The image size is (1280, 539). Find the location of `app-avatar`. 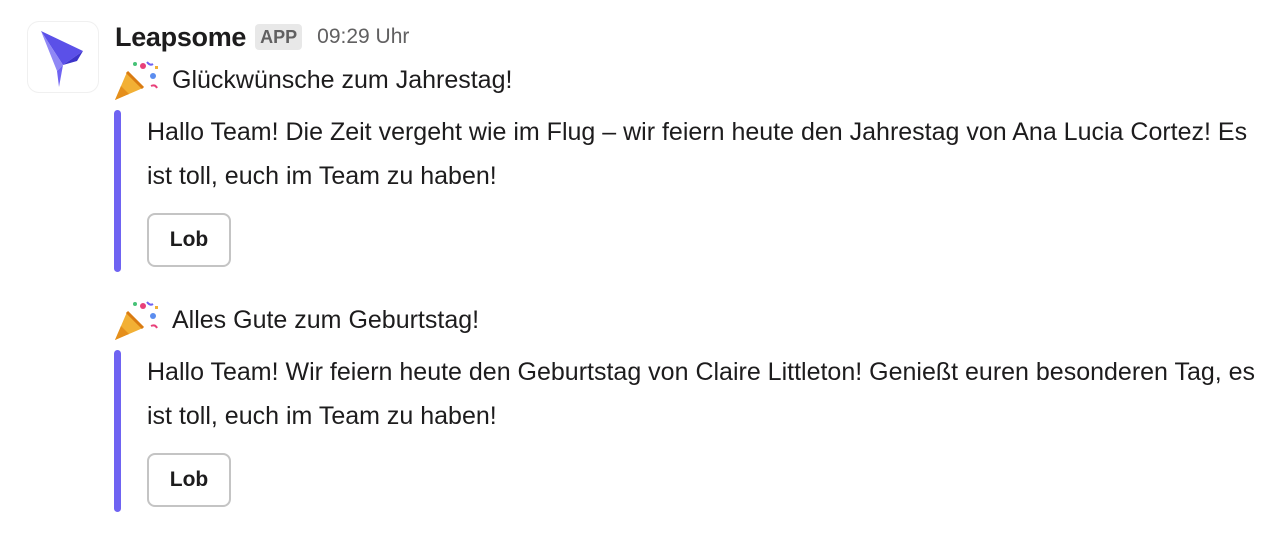

app-avatar is located at coordinates (63, 57).